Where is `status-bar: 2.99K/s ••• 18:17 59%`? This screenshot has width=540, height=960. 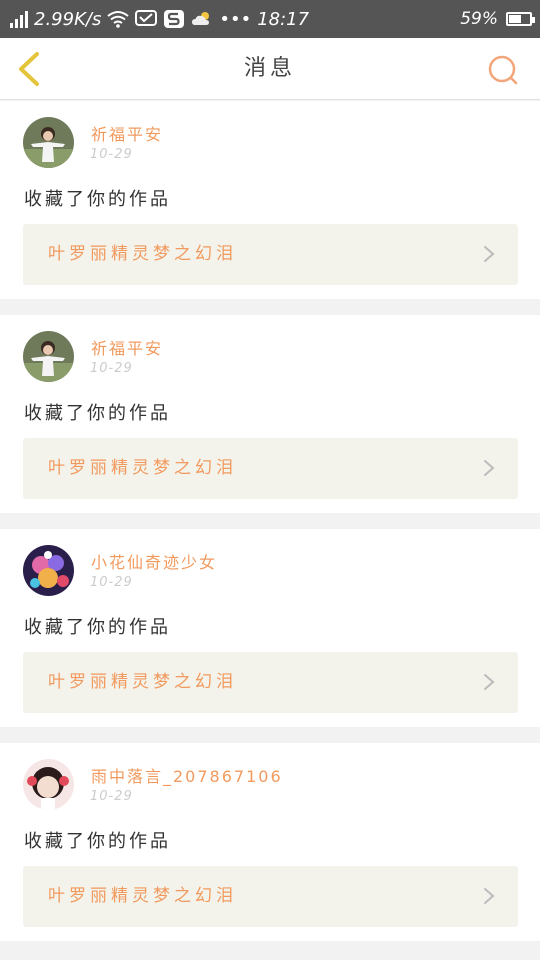 status-bar: 2.99K/s ••• 18:17 59% is located at coordinates (270, 19).